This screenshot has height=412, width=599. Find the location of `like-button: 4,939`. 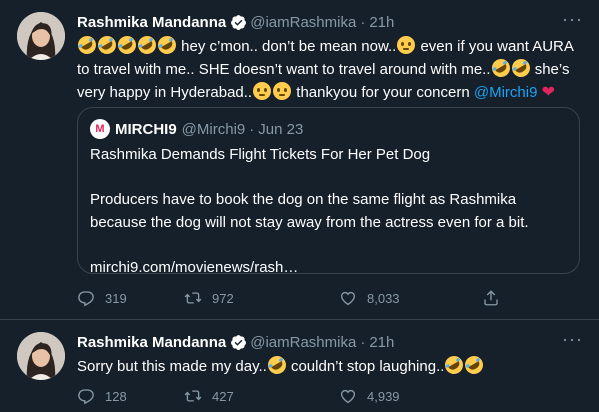

like-button: 4,939 is located at coordinates (369, 396).